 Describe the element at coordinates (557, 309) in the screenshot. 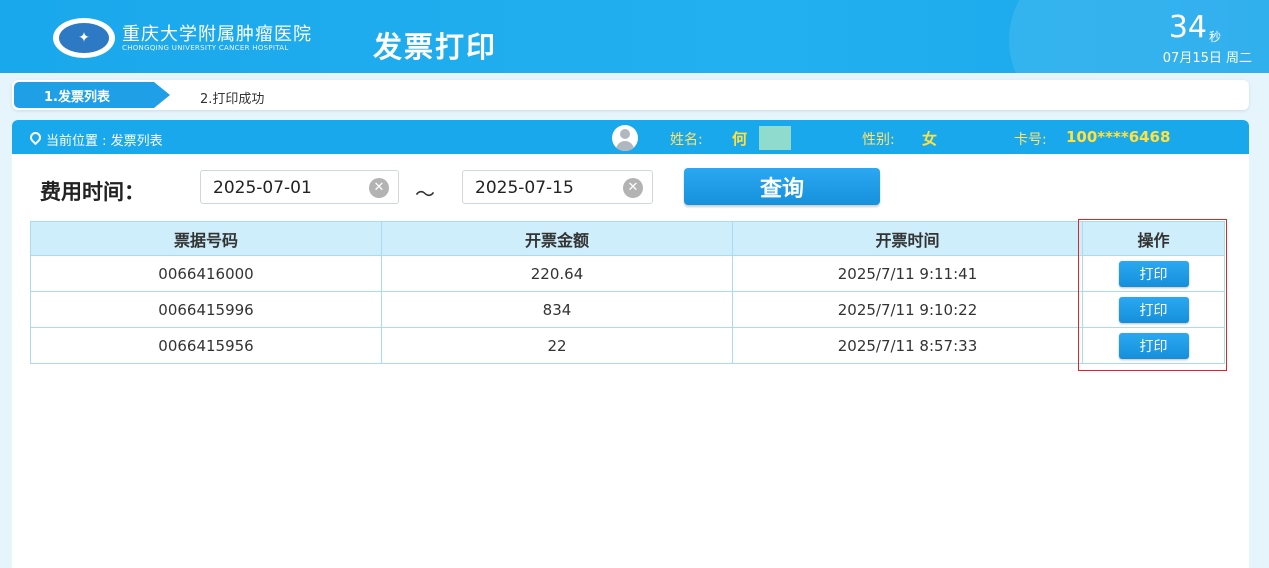

I see `amount-cell: 834` at that location.